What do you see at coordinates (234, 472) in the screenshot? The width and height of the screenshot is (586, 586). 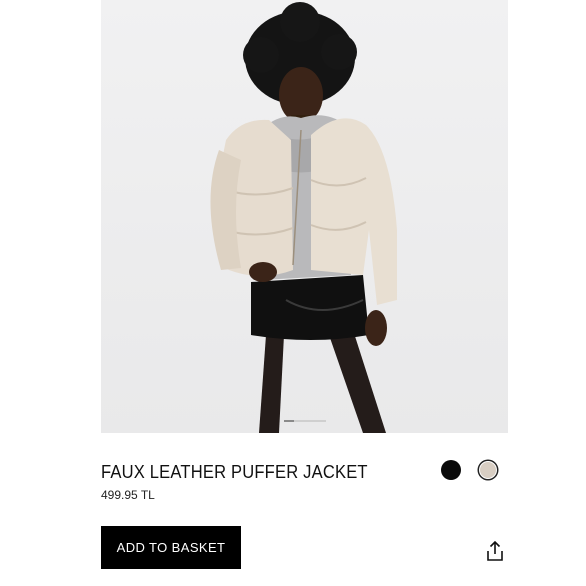 I see `product-title: FAUX LEATHER PUFFER JACKET` at bounding box center [234, 472].